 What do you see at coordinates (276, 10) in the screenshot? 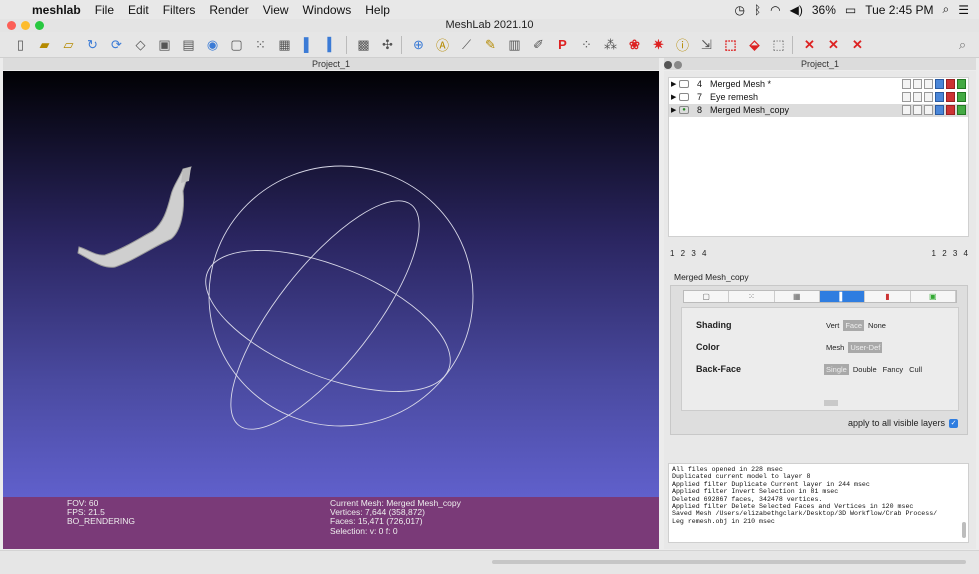
I see `menu-view: View` at bounding box center [276, 10].